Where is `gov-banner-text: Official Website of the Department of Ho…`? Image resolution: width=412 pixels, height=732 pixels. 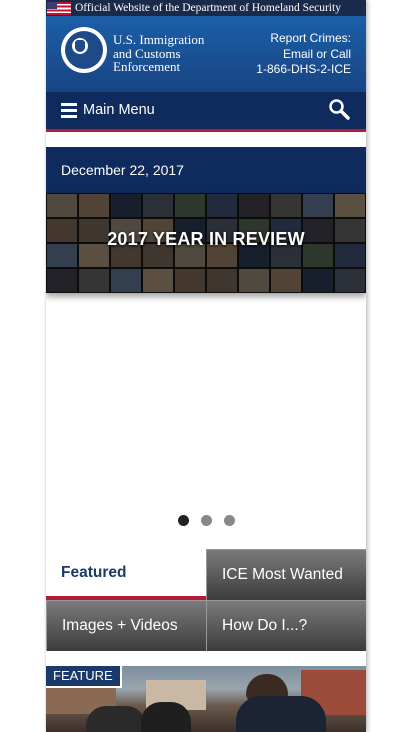
gov-banner-text: Official Website of the Department of Ho… is located at coordinates (208, 8).